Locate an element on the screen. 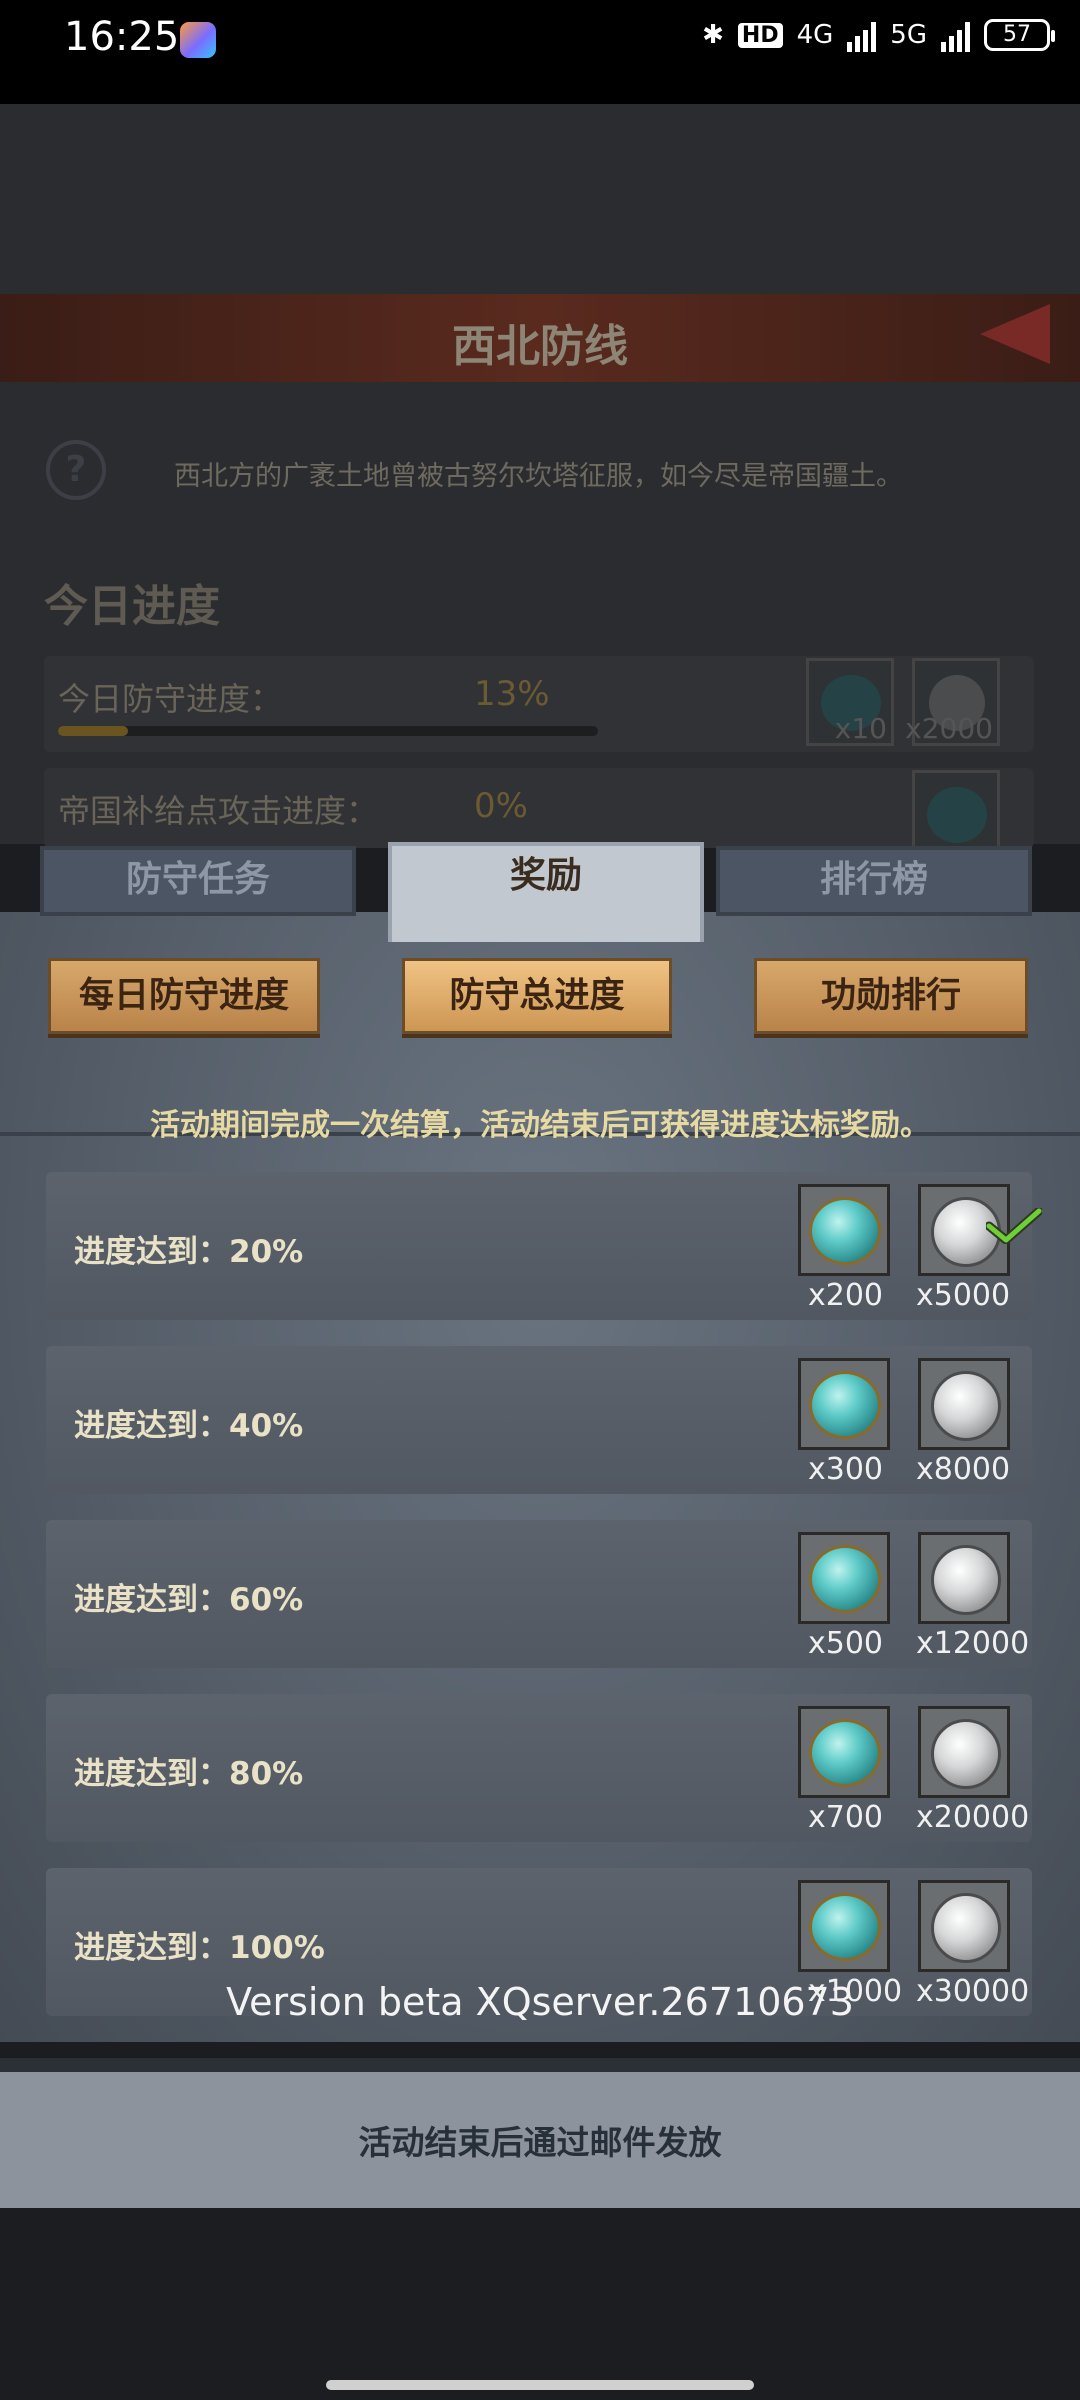 This screenshot has width=1080, height=2400. row-percent: 13% is located at coordinates (512, 694).